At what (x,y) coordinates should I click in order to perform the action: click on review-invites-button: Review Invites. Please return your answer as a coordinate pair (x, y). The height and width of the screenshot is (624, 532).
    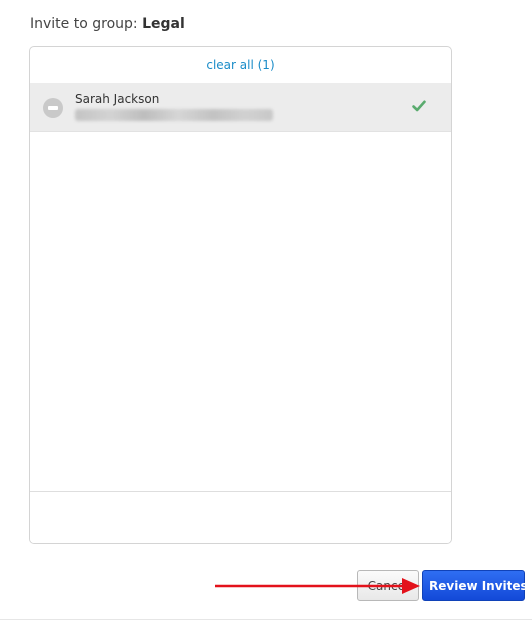
    Looking at the image, I should click on (475, 585).